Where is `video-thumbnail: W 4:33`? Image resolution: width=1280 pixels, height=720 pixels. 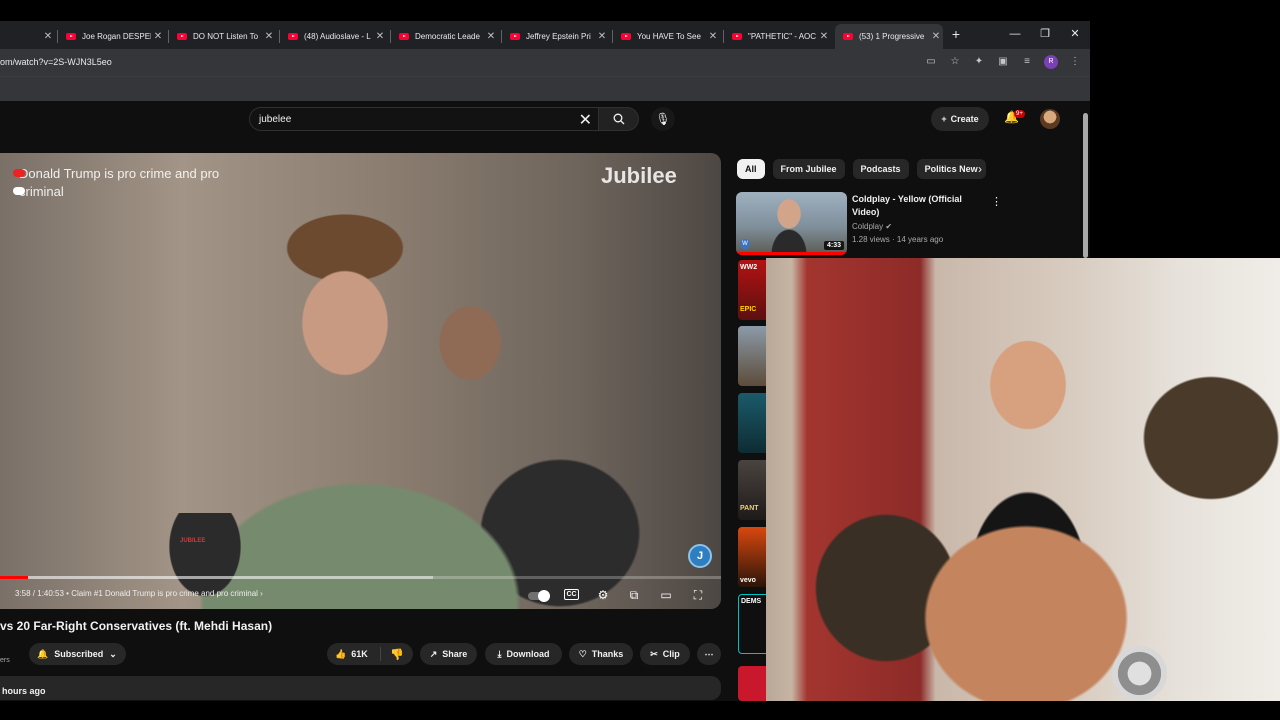 video-thumbnail: W 4:33 is located at coordinates (791, 223).